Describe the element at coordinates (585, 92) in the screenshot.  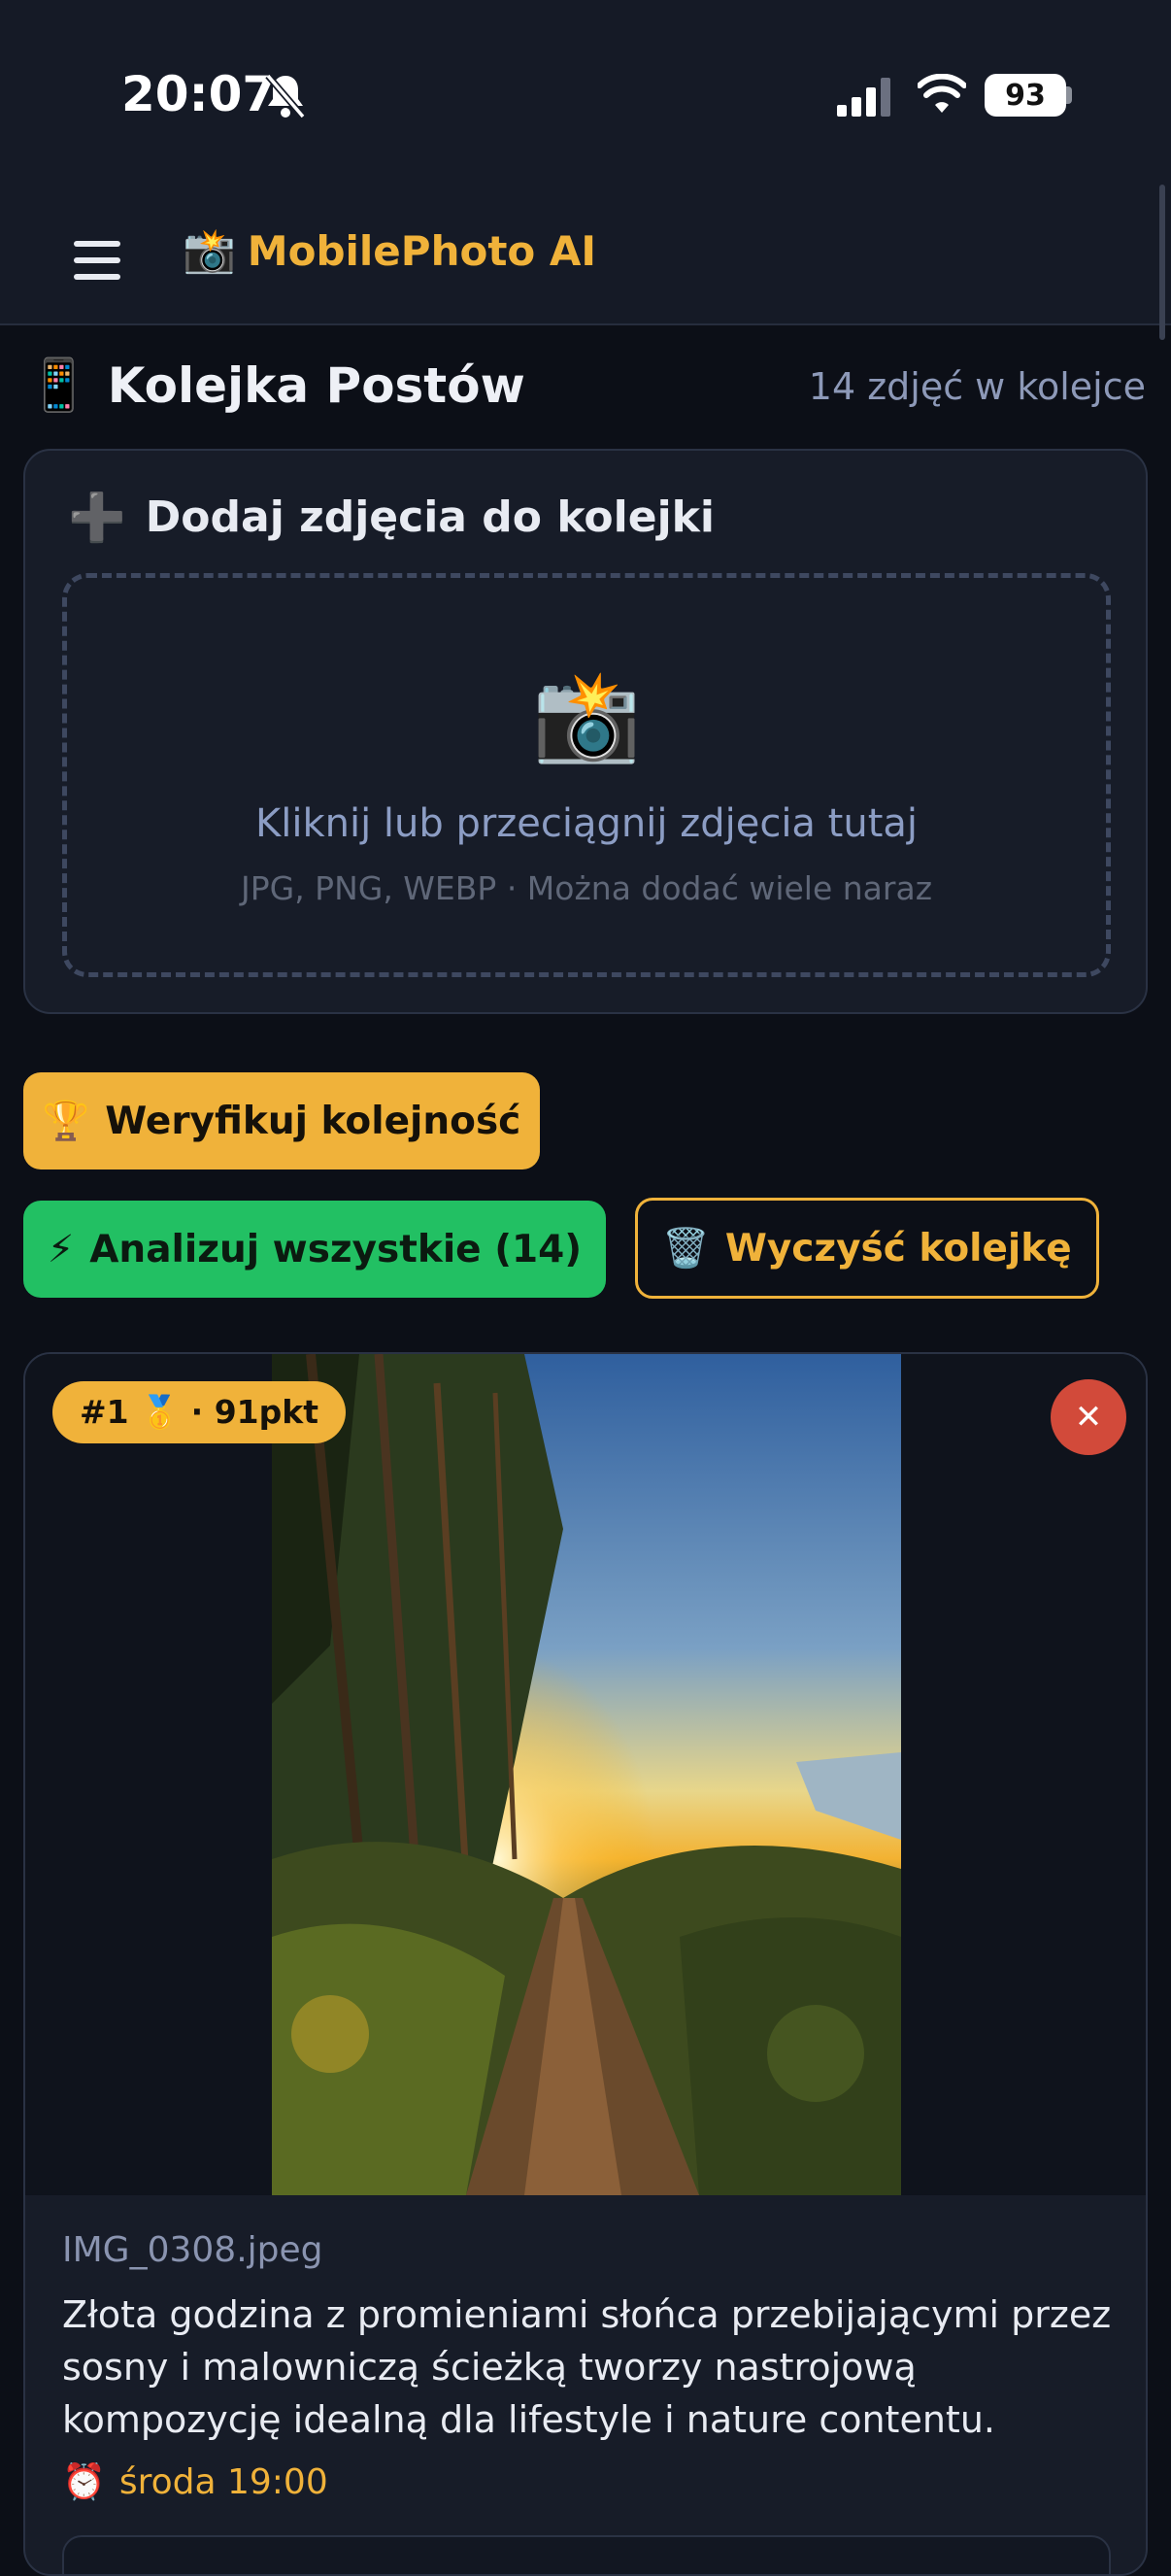
I see `status-bar: 20:07 93` at that location.